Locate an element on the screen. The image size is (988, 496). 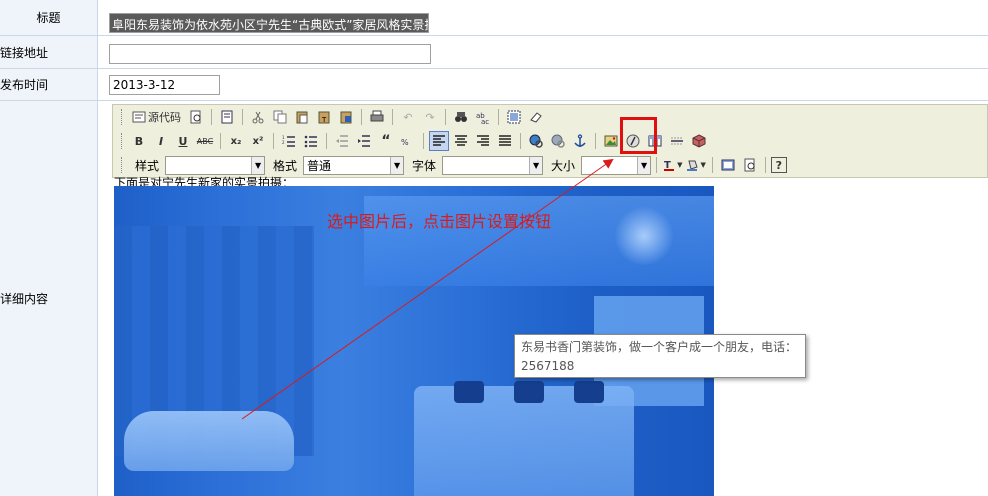
replace-button: ab ac is located at coordinates (483, 117).